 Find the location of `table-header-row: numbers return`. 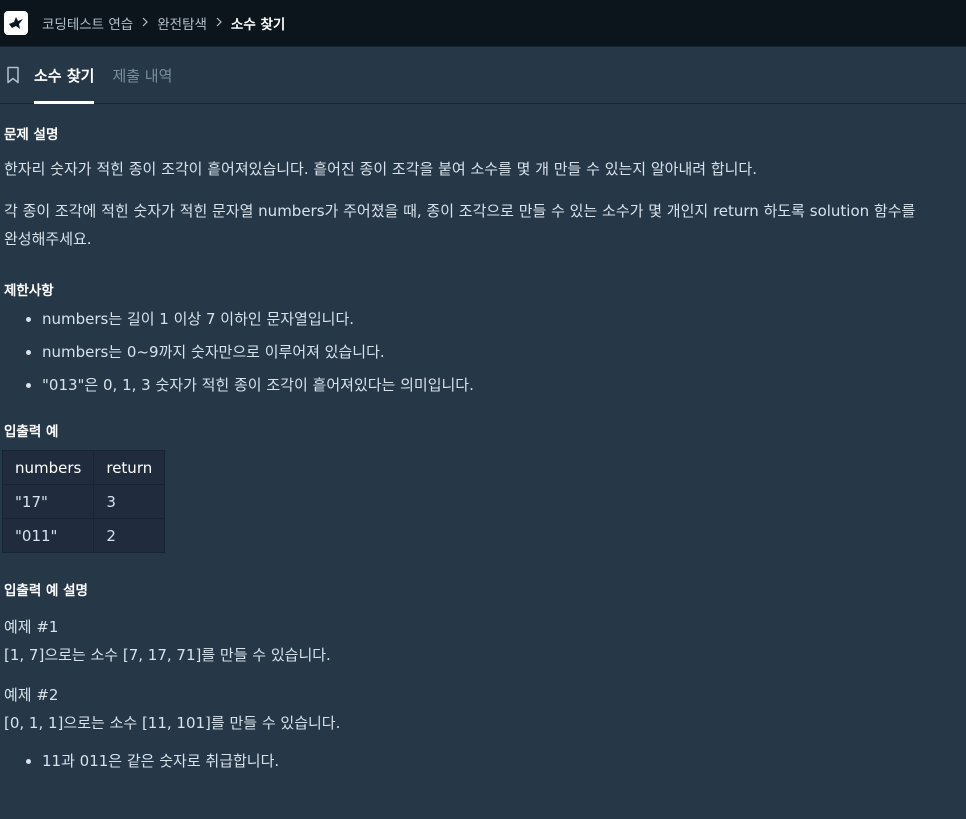

table-header-row: numbers return is located at coordinates (83, 467).